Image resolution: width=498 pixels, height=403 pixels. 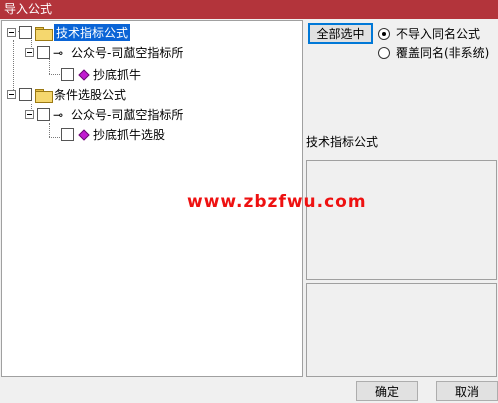 What do you see at coordinates (443, 53) in the screenshot?
I see `radio-label: 覆盖同名(非系统)` at bounding box center [443, 53].